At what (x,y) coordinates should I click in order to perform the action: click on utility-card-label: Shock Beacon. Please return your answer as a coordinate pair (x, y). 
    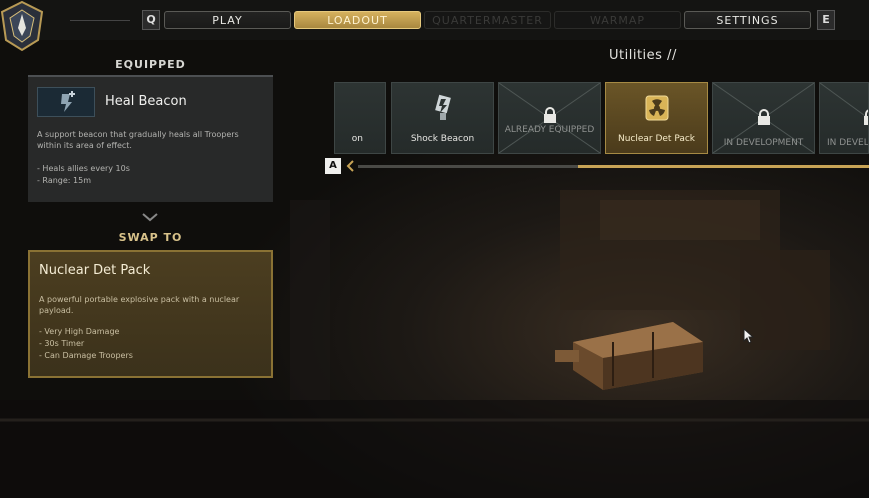
    Looking at the image, I should click on (442, 139).